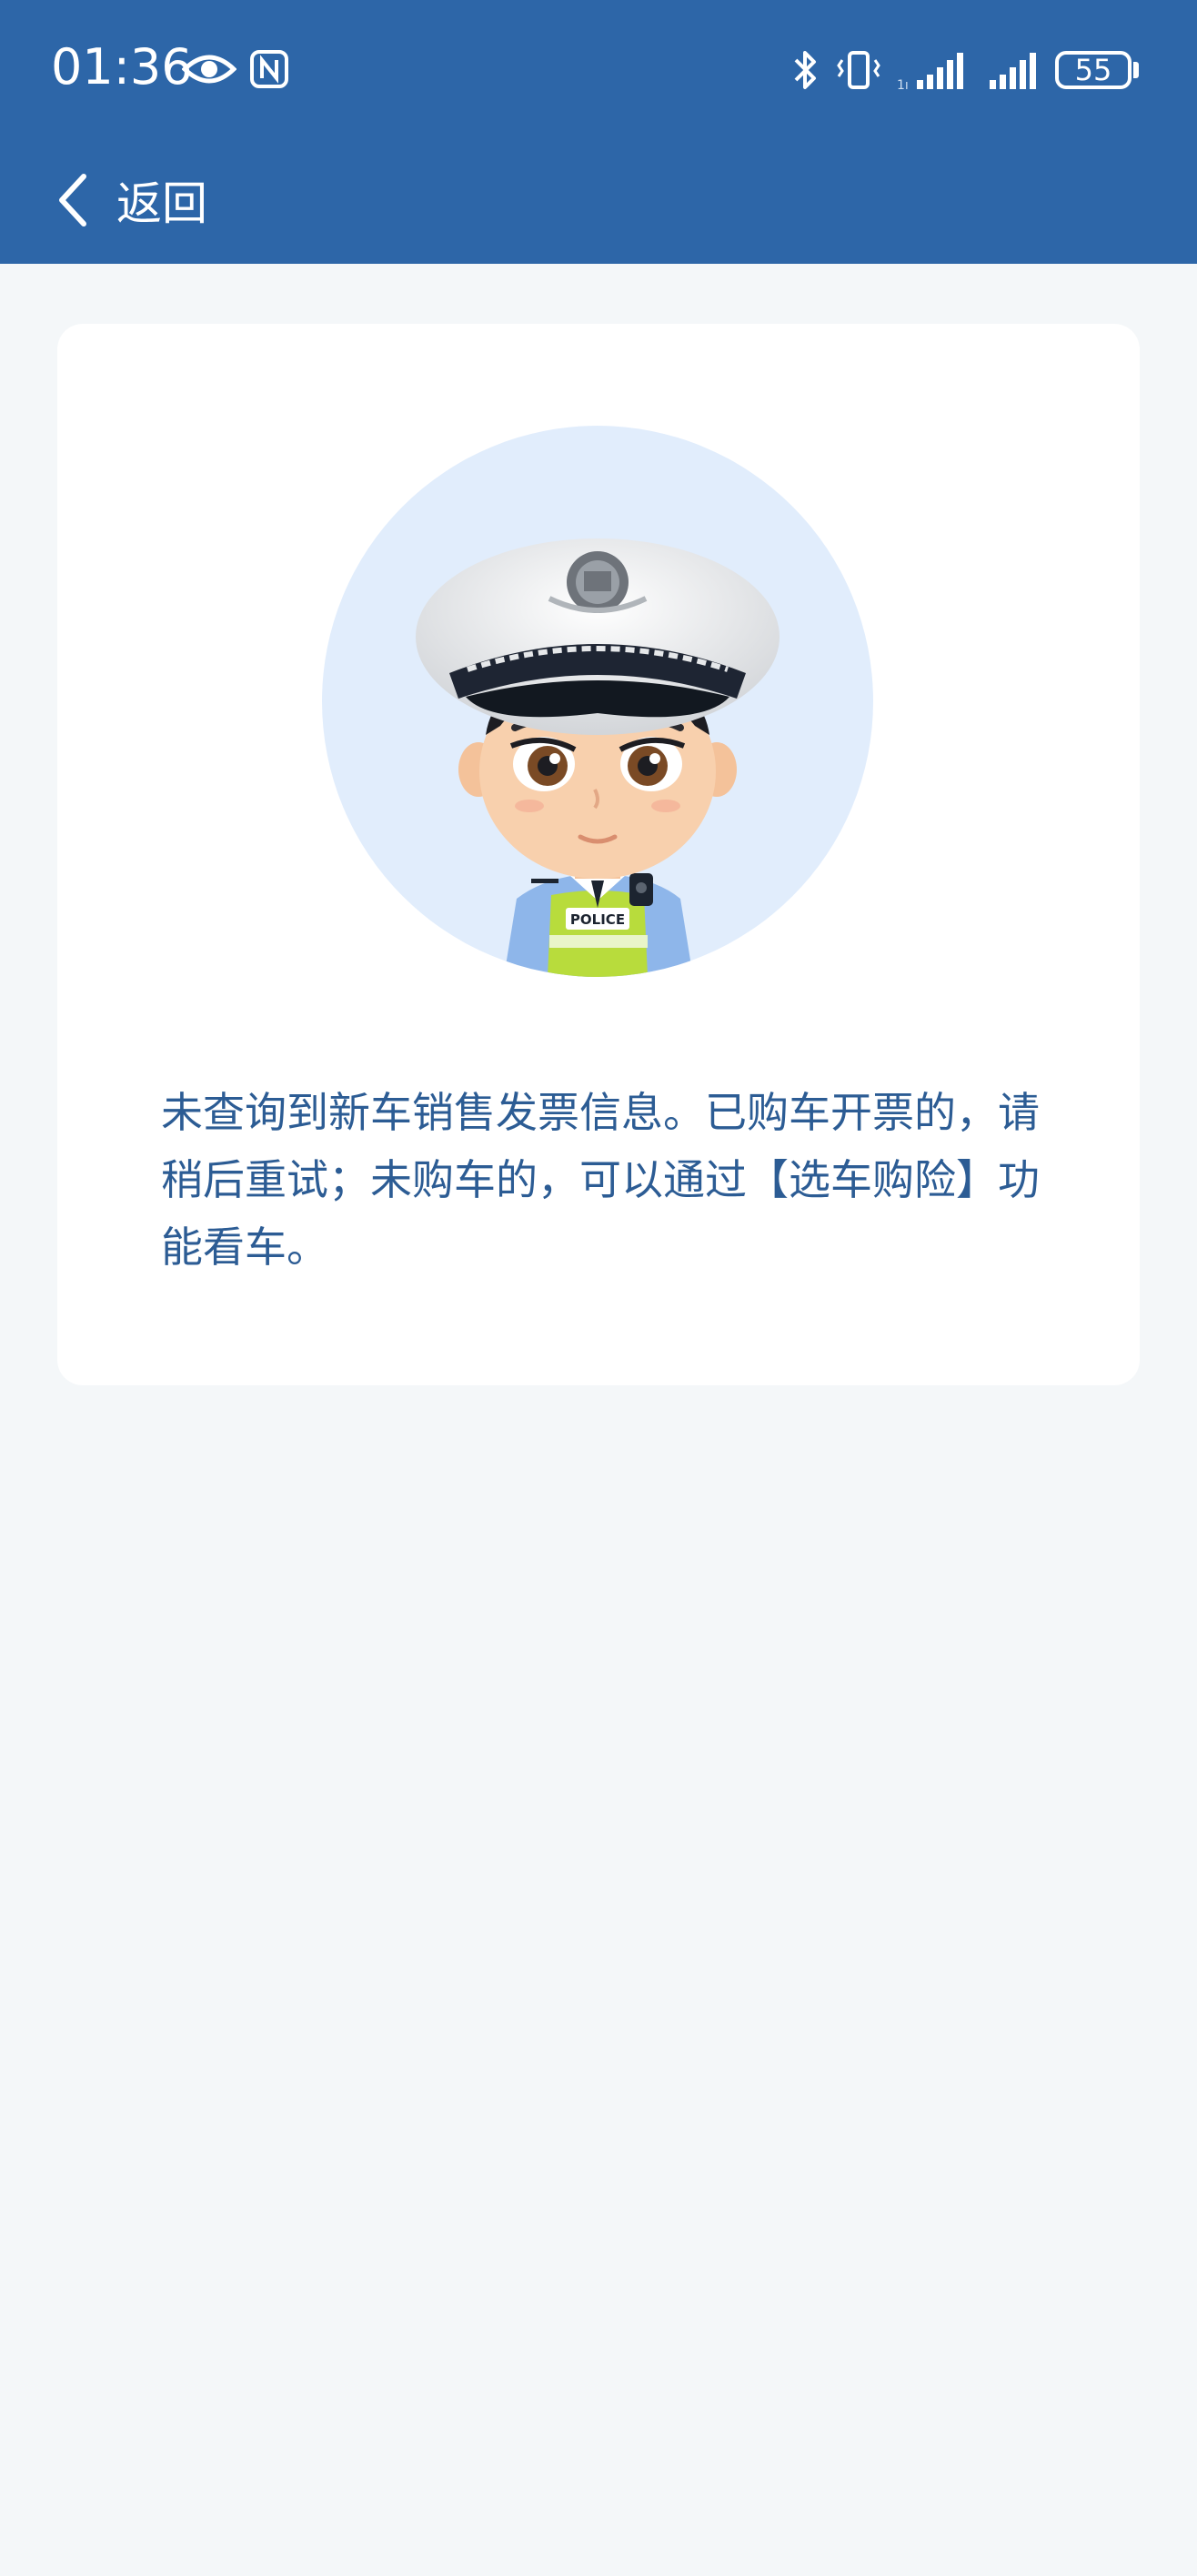  Describe the element at coordinates (161, 203) in the screenshot. I see `back-label: 返回` at that location.